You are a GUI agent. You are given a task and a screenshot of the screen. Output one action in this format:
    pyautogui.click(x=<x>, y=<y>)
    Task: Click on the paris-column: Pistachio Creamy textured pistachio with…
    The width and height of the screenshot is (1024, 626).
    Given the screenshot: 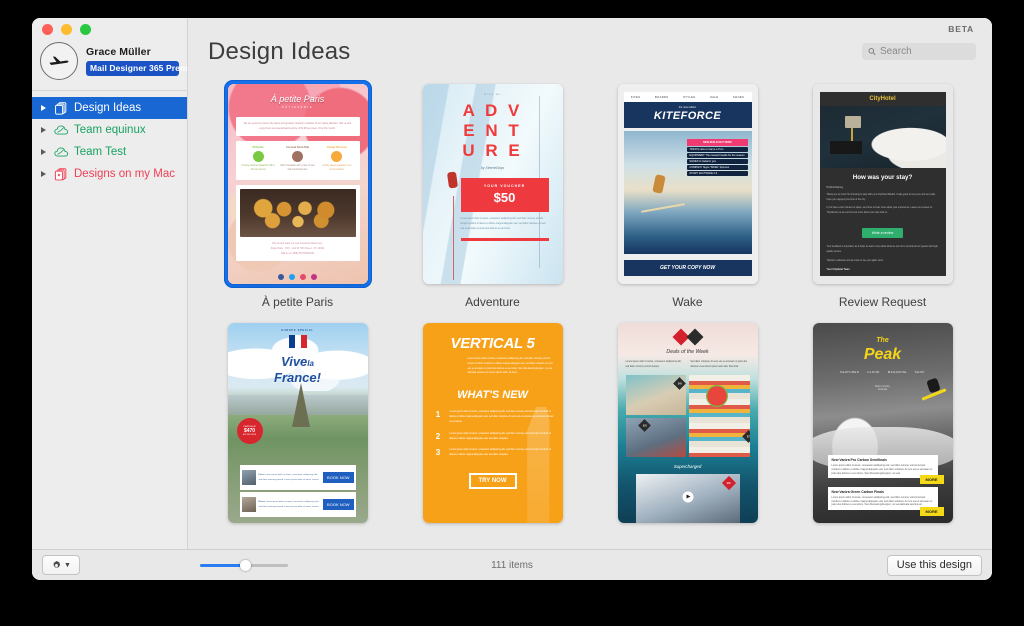 What is the action you would take?
    pyautogui.click(x=258, y=159)
    